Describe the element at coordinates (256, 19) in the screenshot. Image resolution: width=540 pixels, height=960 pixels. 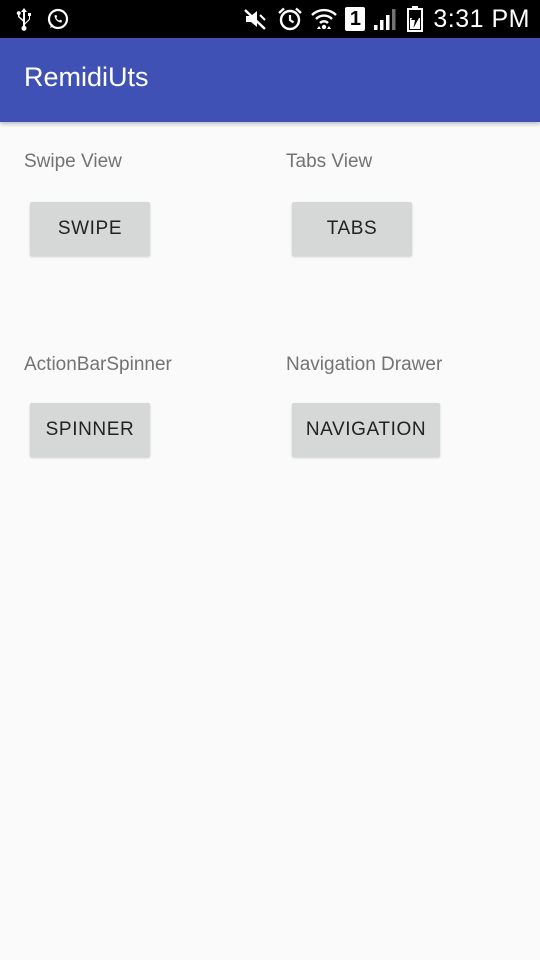
I see `mute-icon` at that location.